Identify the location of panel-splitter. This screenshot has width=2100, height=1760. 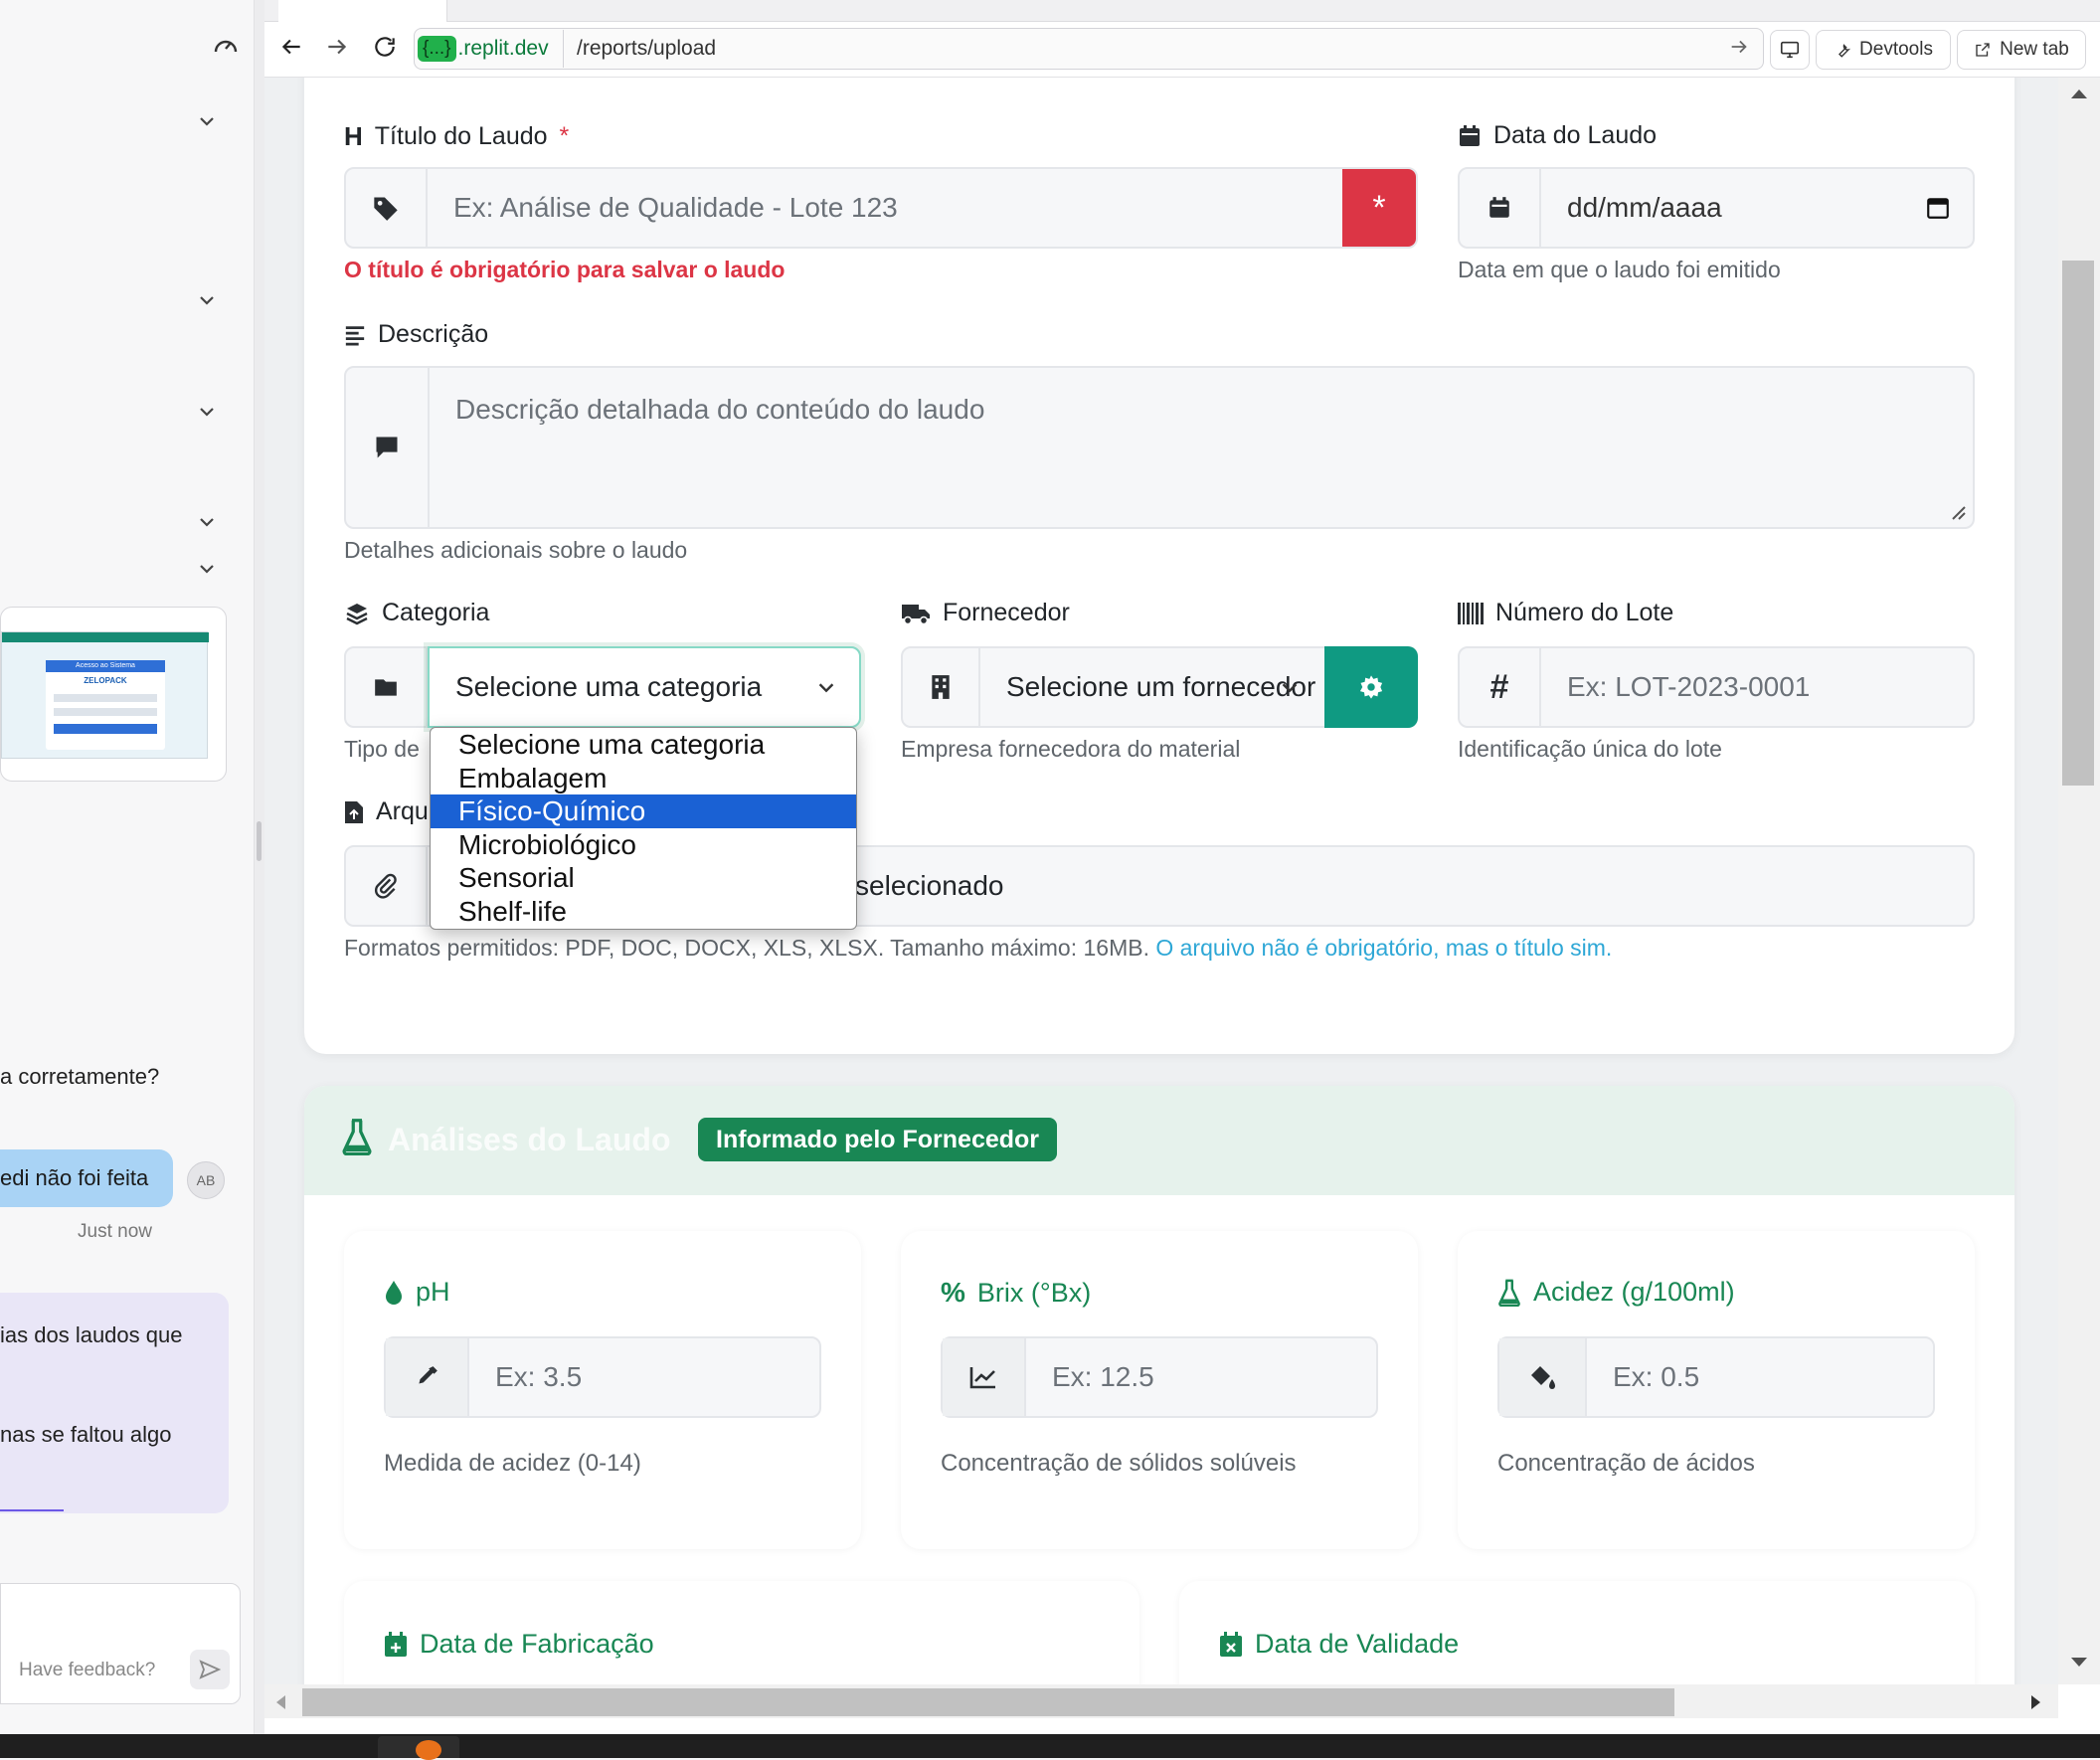
(259, 867).